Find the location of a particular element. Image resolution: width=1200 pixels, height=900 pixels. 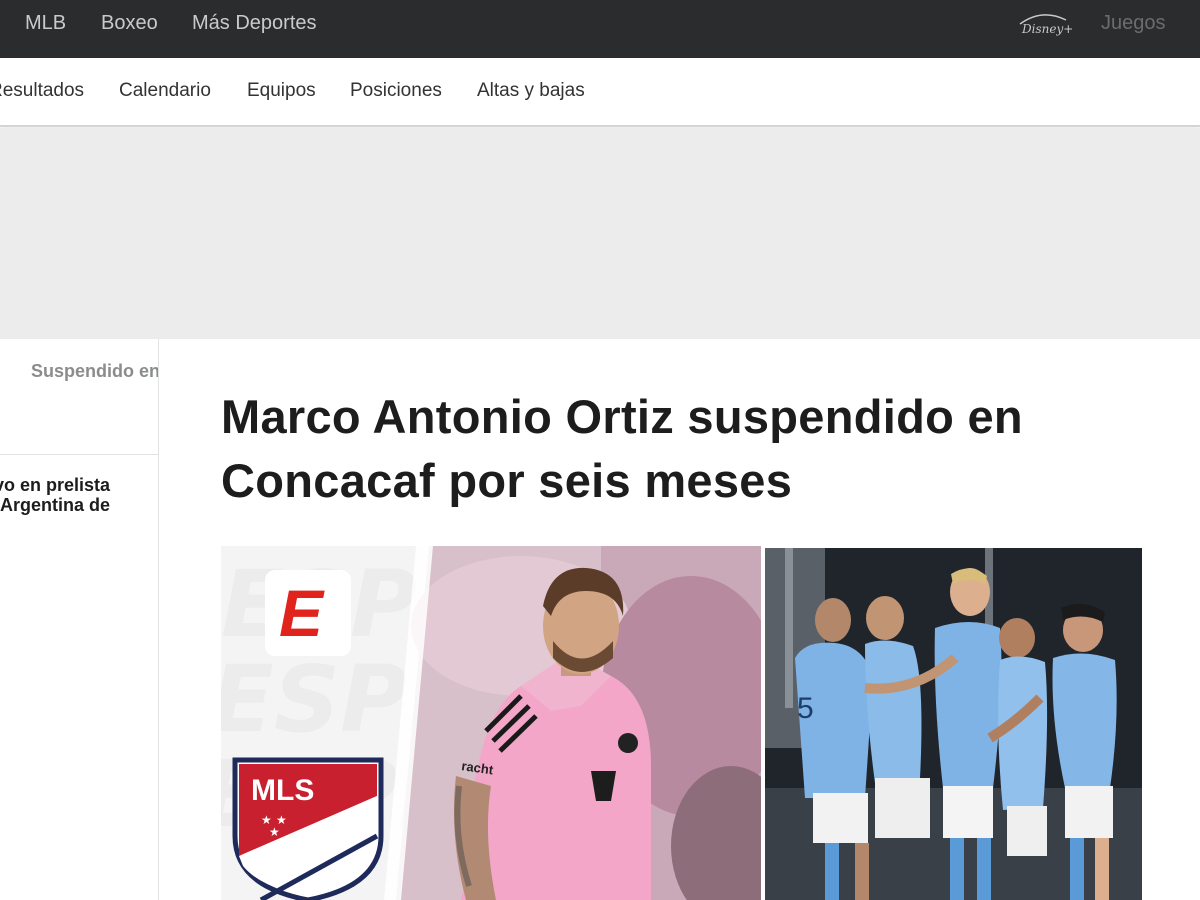

nav-item-mas-deportes: Más Deportes is located at coordinates (254, 23).